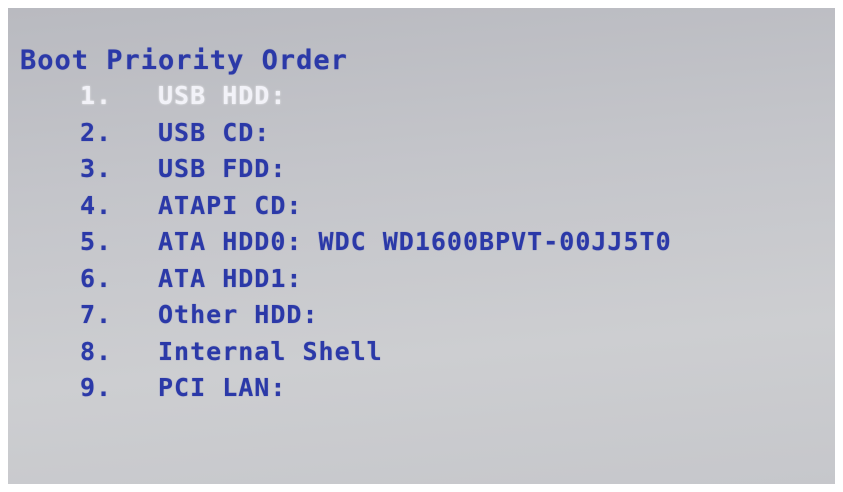  Describe the element at coordinates (270, 351) in the screenshot. I see `boot-item-label: Internal Shell` at that location.